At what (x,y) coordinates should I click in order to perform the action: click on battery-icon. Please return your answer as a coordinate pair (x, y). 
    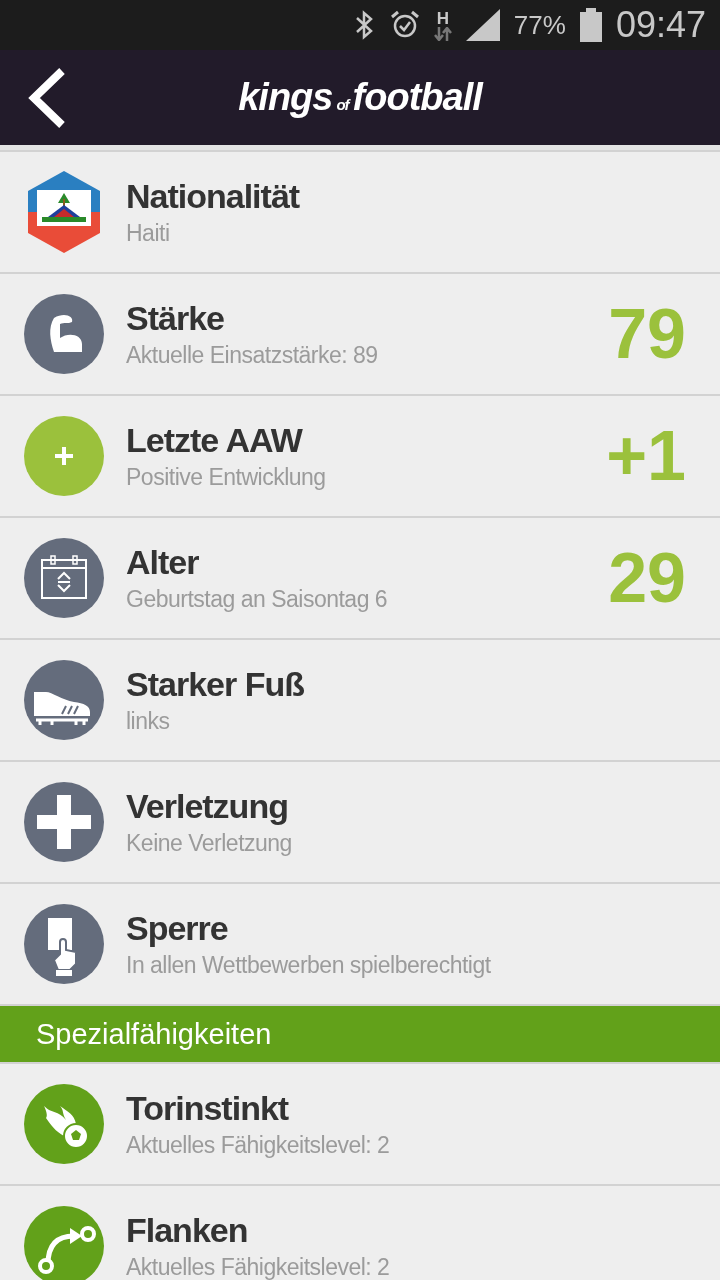
    Looking at the image, I should click on (590, 25).